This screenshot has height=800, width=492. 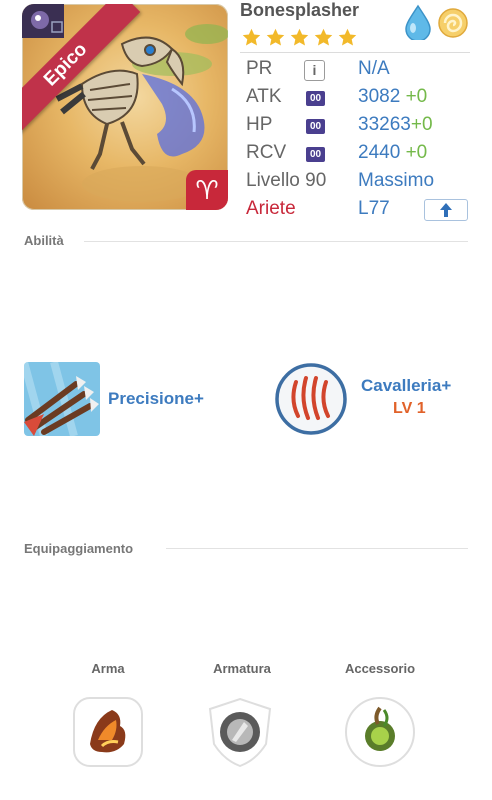 What do you see at coordinates (393, 96) in the screenshot?
I see `stat-value-atk: 3082 +0` at bounding box center [393, 96].